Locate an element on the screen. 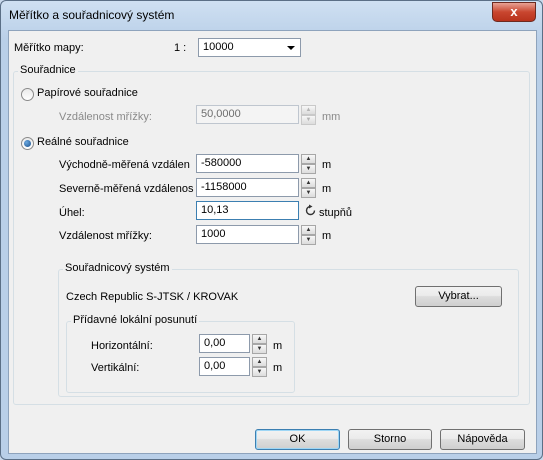  horizontal-unit: m is located at coordinates (278, 346).